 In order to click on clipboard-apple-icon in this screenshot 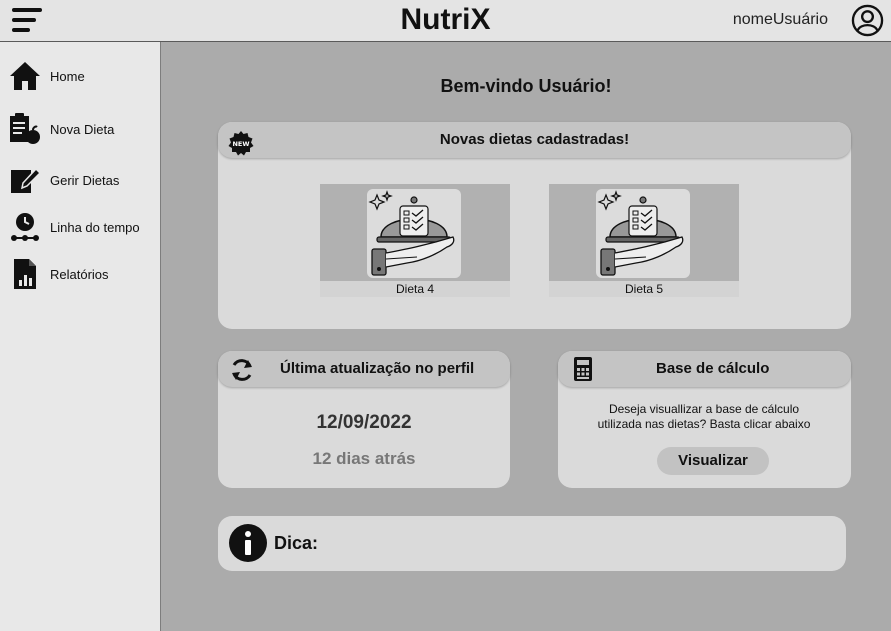, I will do `click(25, 129)`.